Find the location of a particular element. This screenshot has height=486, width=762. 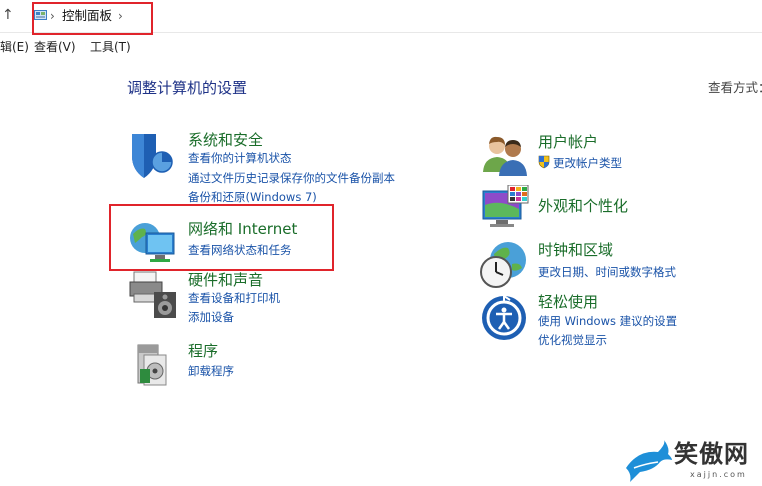

appearance-monitor-icon is located at coordinates (505, 206).